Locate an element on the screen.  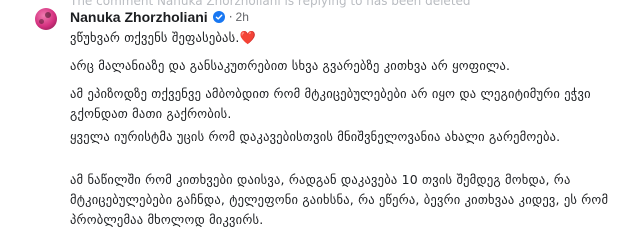
avatar is located at coordinates (46, 19).